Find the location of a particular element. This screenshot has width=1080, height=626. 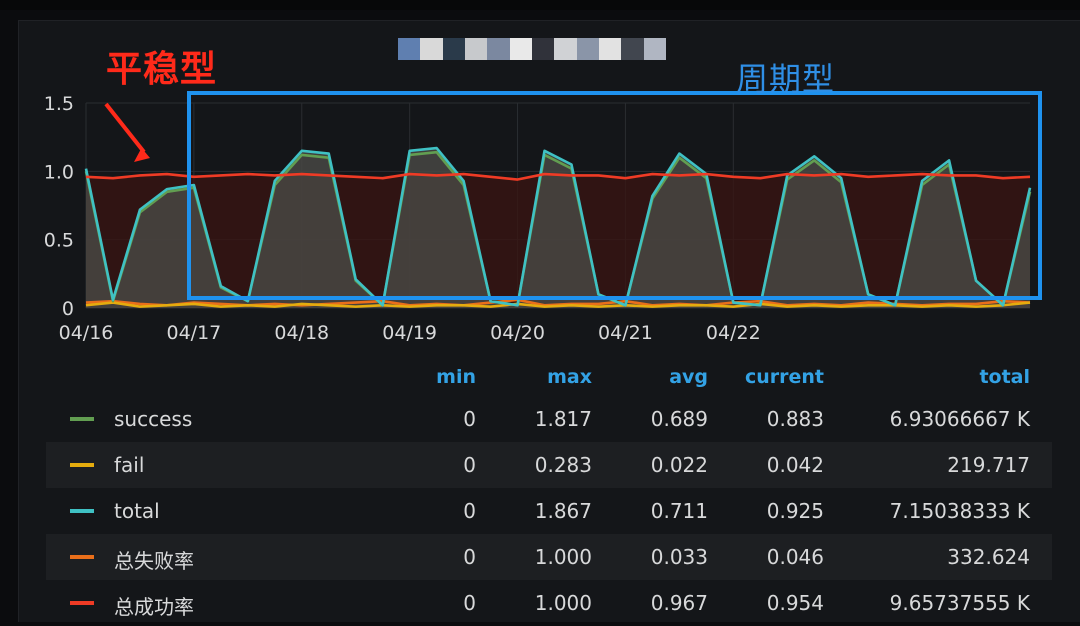

legend-header: min max avg current total is located at coordinates (549, 378).